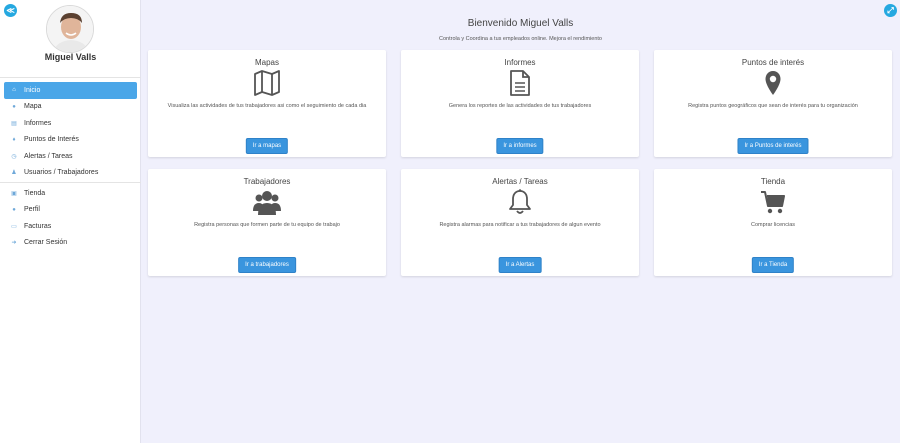 The height and width of the screenshot is (443, 900). I want to click on sidebar-item-puntos-de-interes: ♦ Puntos de Interés, so click(70, 140).